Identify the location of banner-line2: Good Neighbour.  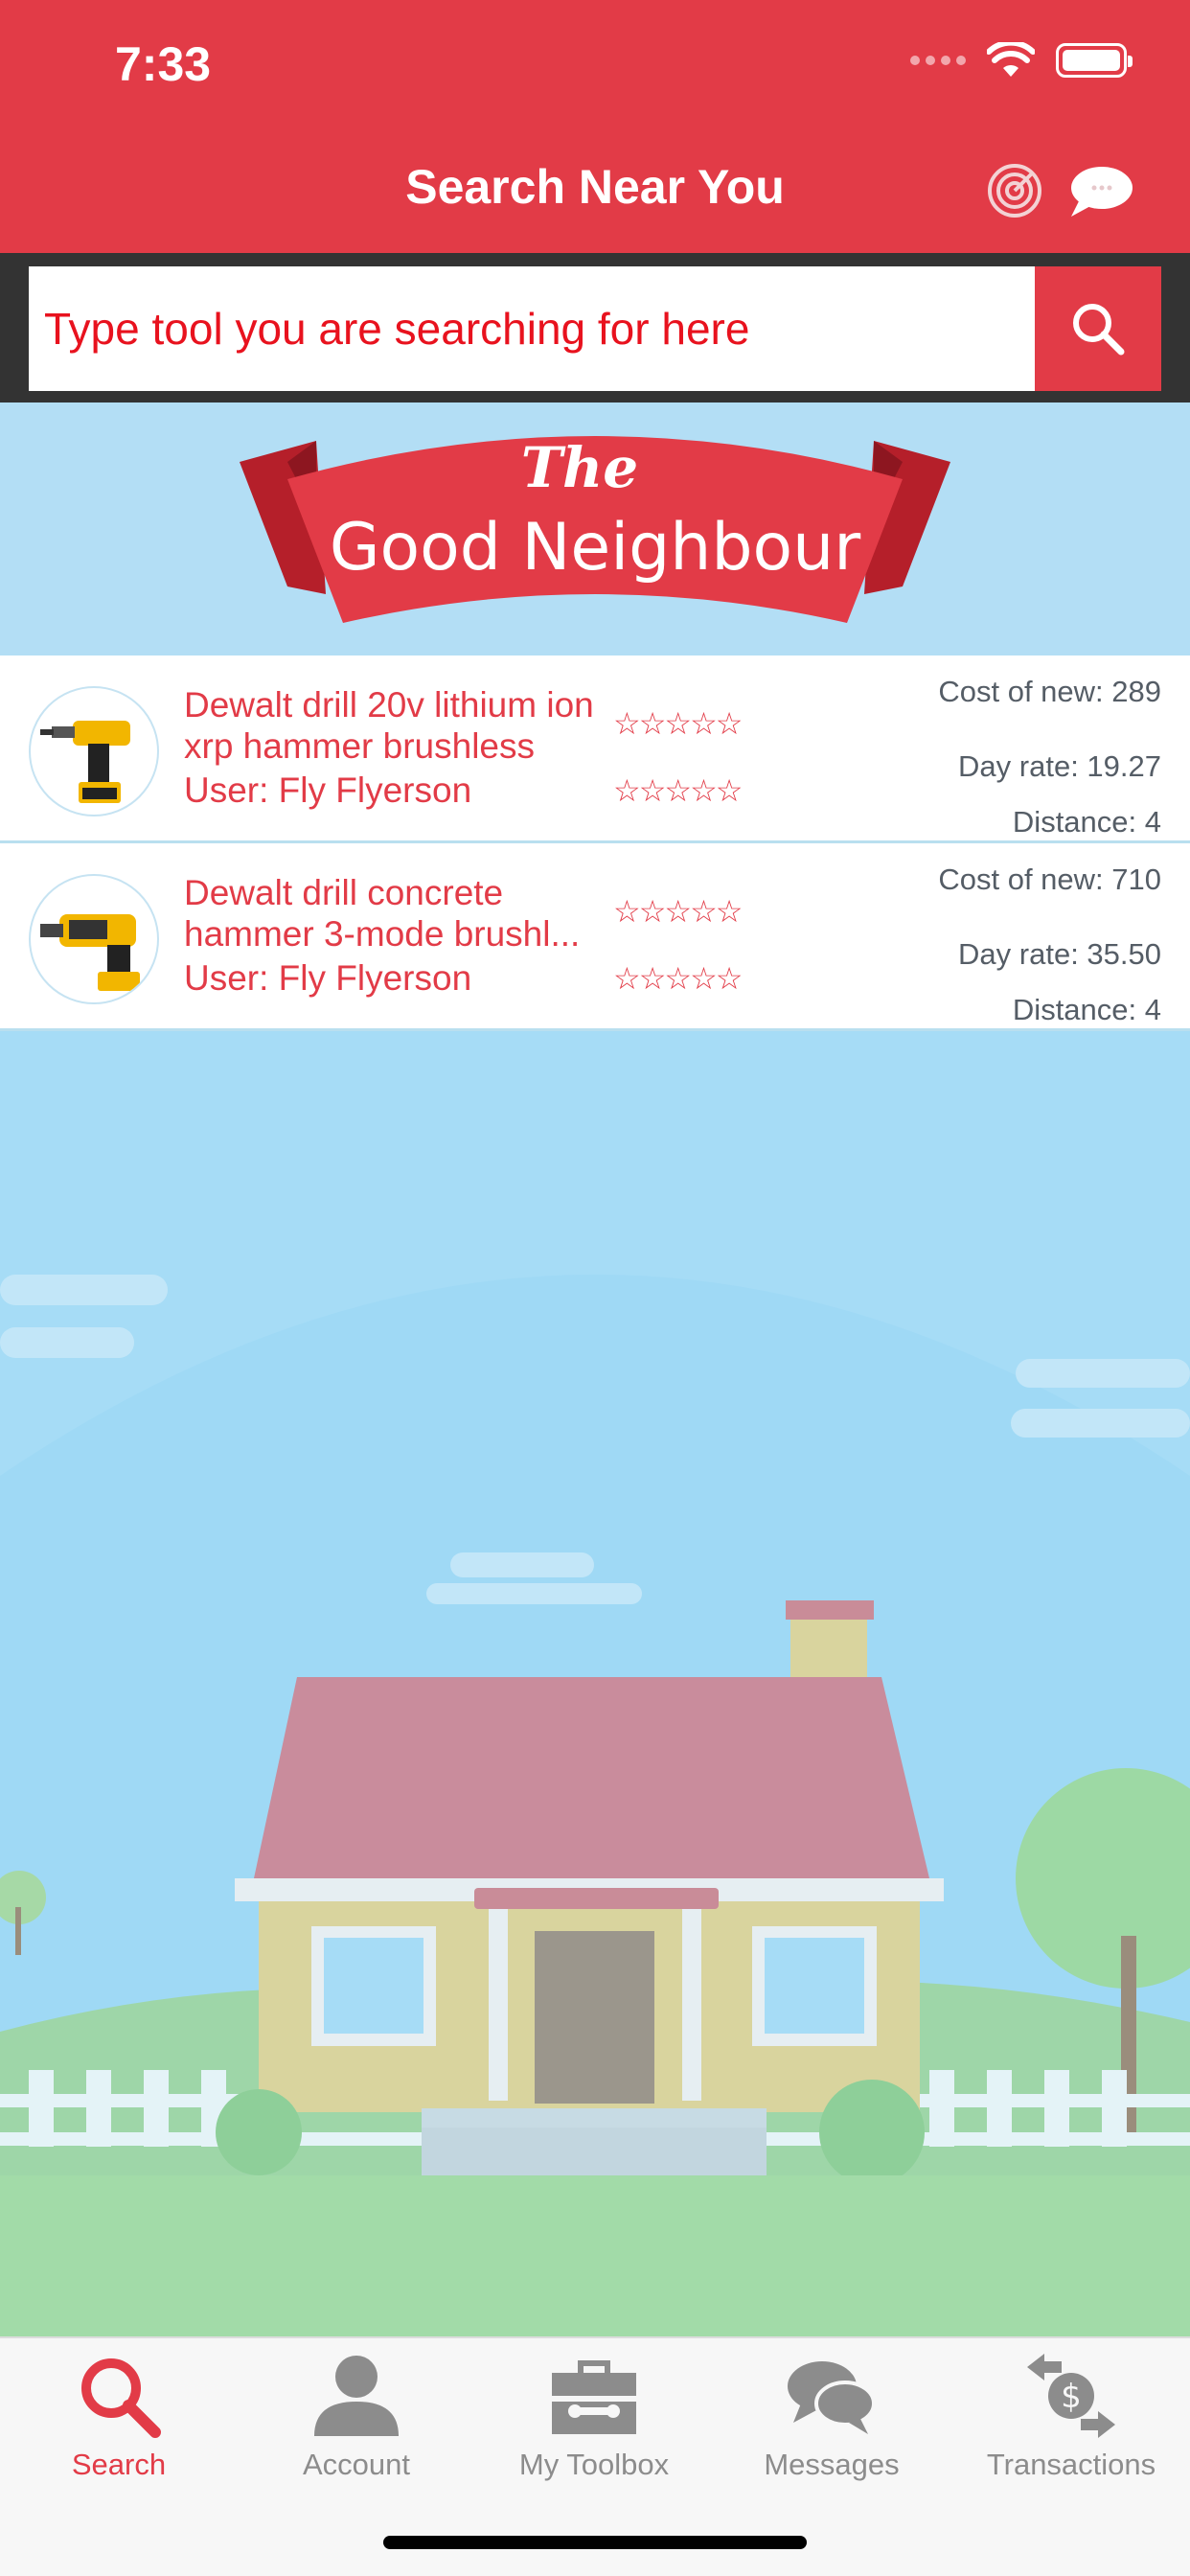
(595, 548).